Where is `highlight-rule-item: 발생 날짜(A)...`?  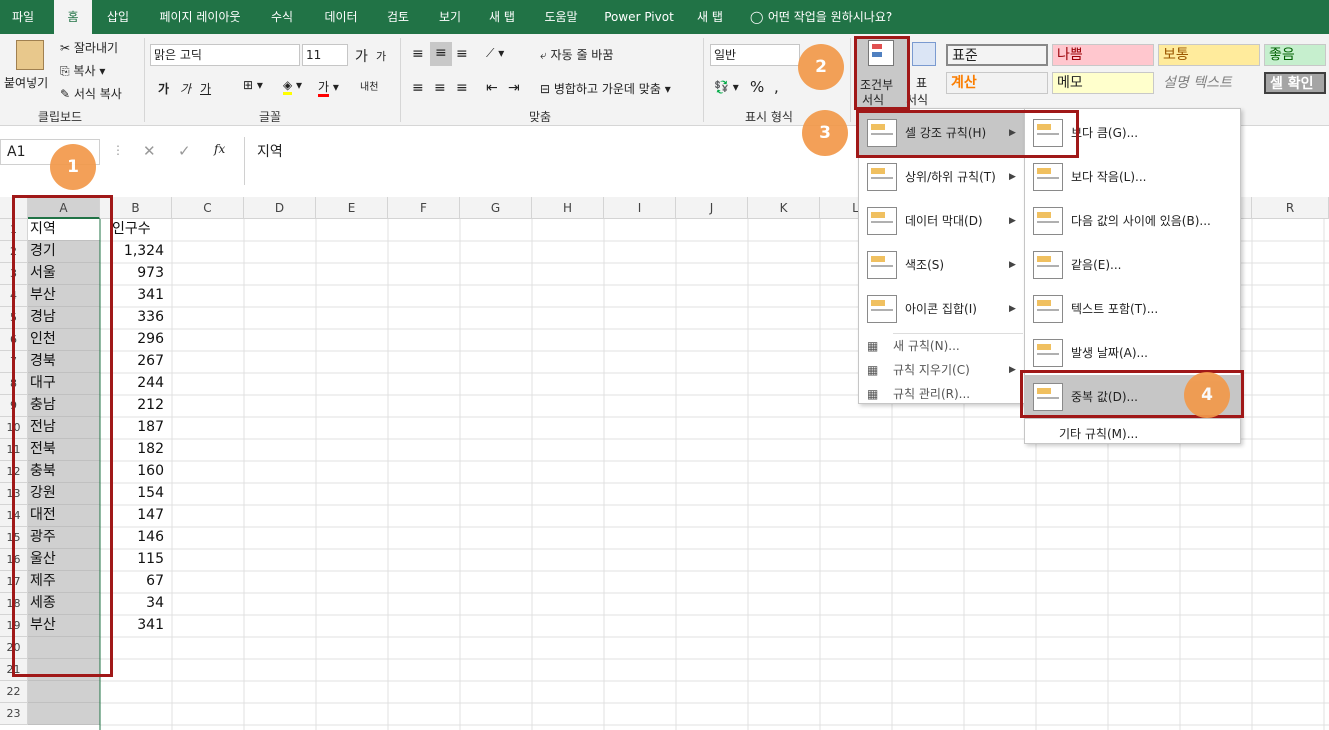
highlight-rule-item: 발생 날짜(A)... is located at coordinates (1132, 353).